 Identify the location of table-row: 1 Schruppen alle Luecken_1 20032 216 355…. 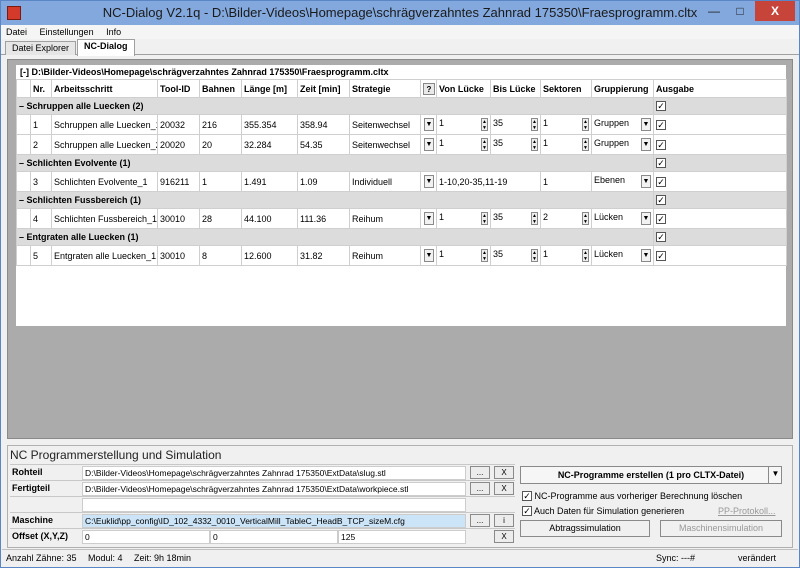
(401, 124).